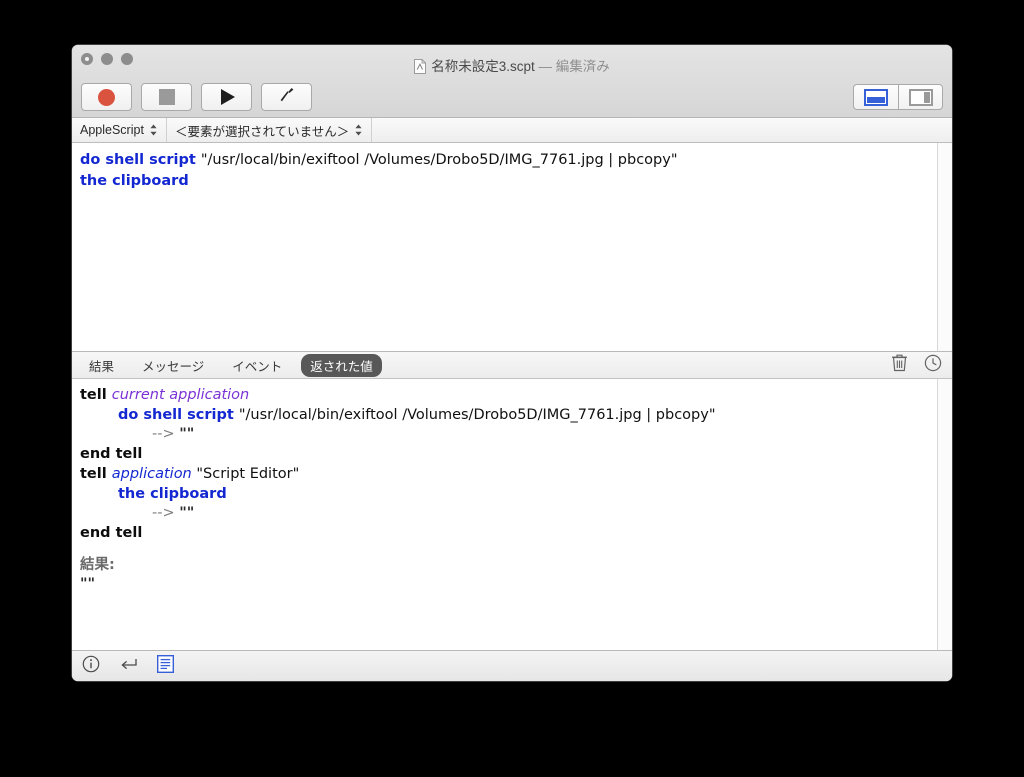 This screenshot has width=1024, height=777. What do you see at coordinates (503, 181) in the screenshot?
I see `script-line-2: the clipboard` at bounding box center [503, 181].